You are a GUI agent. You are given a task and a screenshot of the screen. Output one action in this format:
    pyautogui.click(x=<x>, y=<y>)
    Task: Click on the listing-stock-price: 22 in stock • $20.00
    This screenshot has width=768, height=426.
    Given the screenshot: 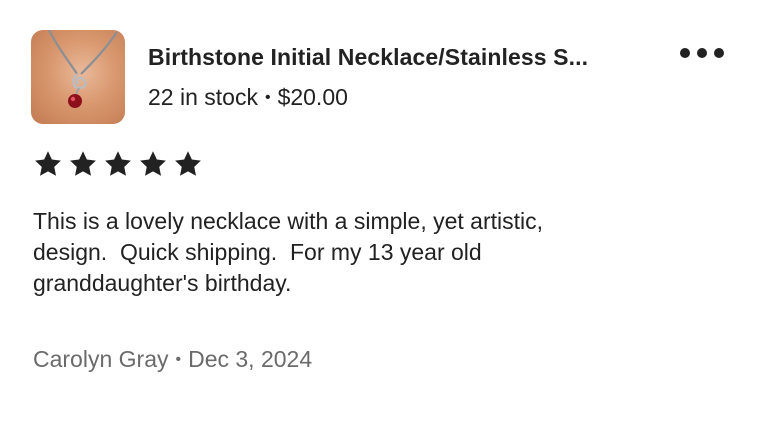 What is the action you would take?
    pyautogui.click(x=248, y=97)
    